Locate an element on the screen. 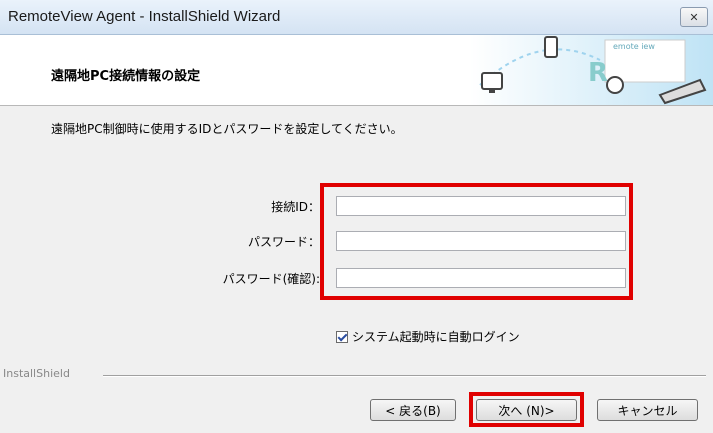  cancel-button-label: キャンセル is located at coordinates (647, 410).